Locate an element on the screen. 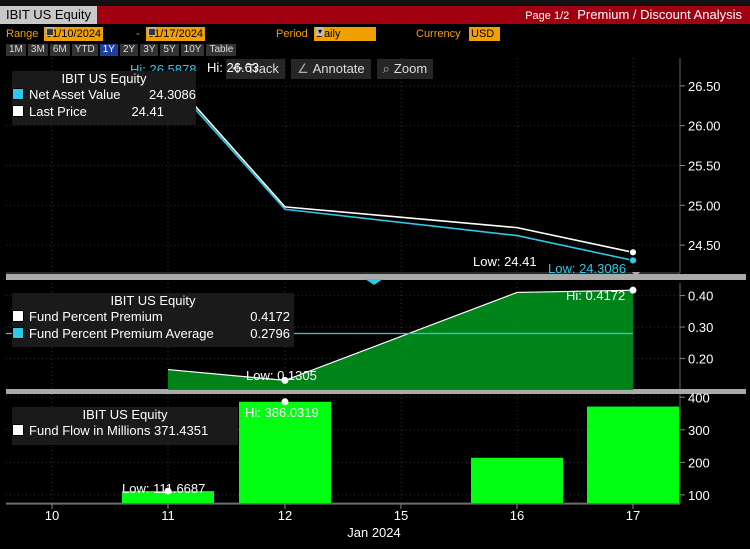 This screenshot has width=750, height=549. flow-hi-label: Hi: 386.0319 is located at coordinates (282, 412).